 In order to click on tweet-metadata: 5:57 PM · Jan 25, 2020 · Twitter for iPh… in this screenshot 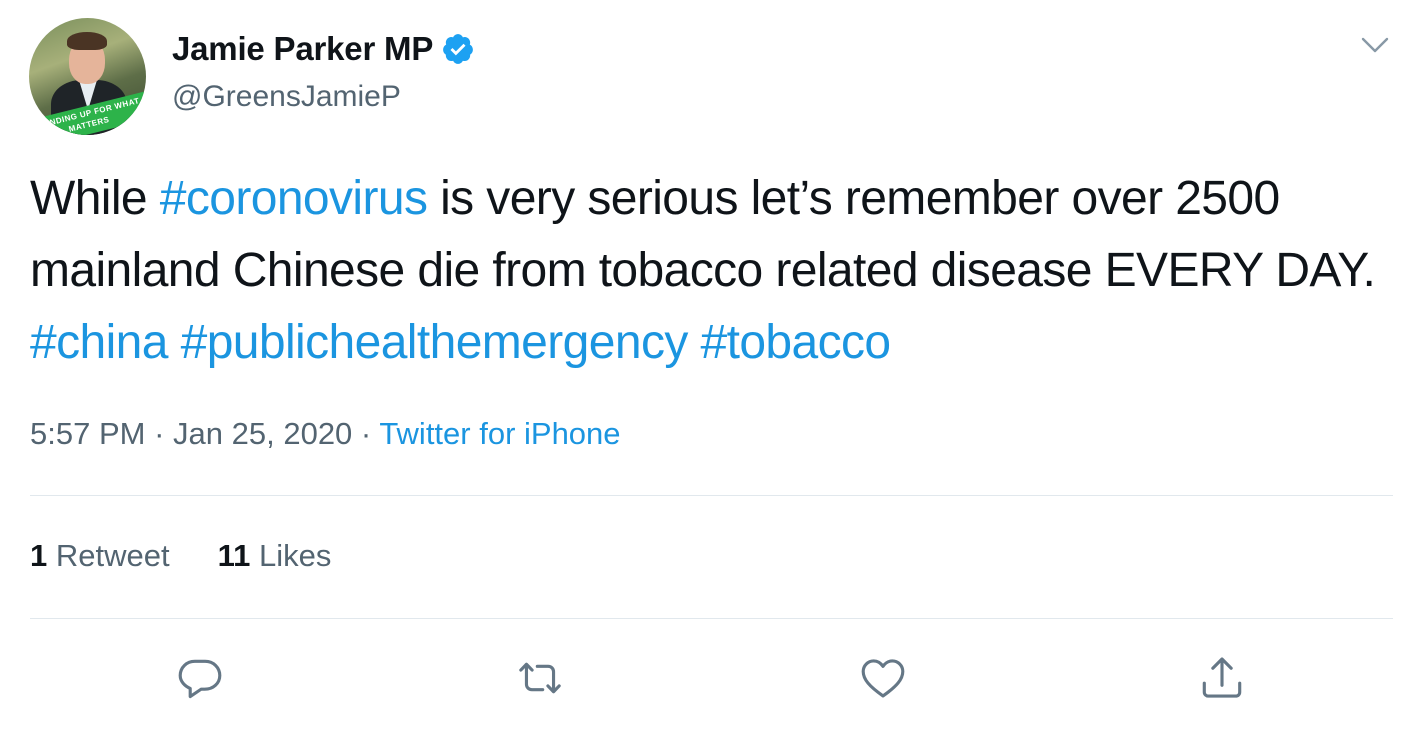, I will do `click(325, 434)`.